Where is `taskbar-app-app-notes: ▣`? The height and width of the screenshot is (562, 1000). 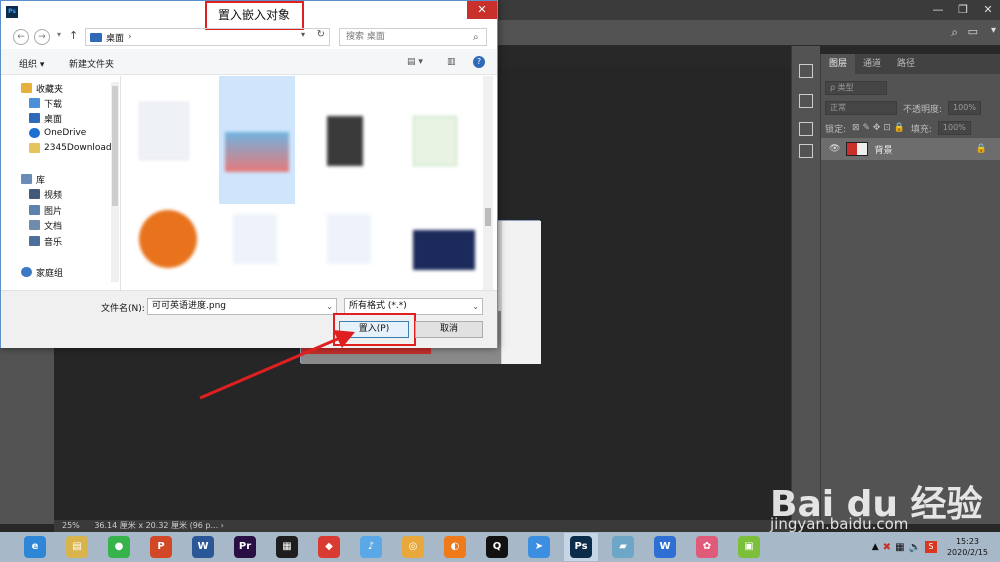
taskbar-app-app-notes: ▣ is located at coordinates (749, 547).